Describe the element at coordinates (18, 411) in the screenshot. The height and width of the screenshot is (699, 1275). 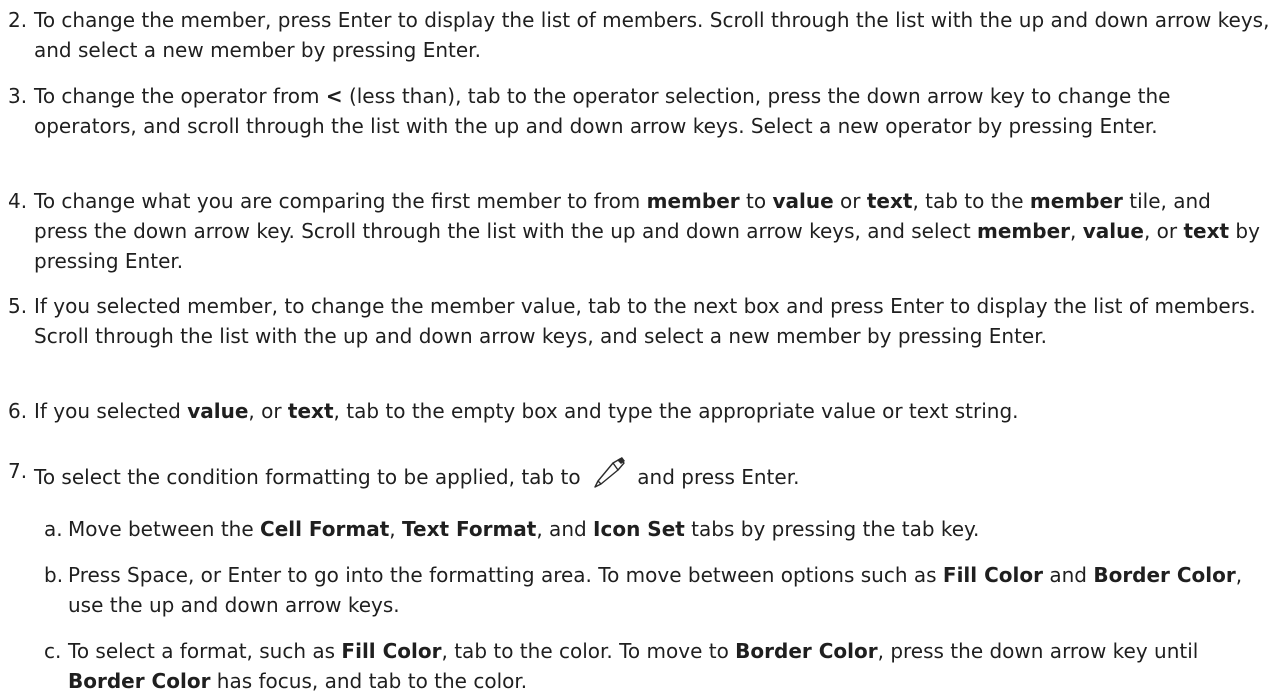
I see `step-number: 6.` at that location.